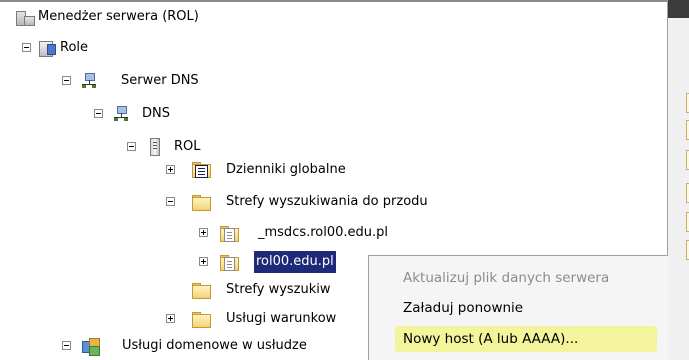 Image resolution: width=689 pixels, height=360 pixels. What do you see at coordinates (333, 1) in the screenshot?
I see `tree-top-border` at bounding box center [333, 1].